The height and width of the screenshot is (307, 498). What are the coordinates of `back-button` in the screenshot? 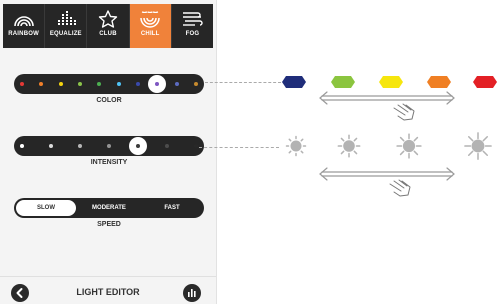 It's located at (20, 293).